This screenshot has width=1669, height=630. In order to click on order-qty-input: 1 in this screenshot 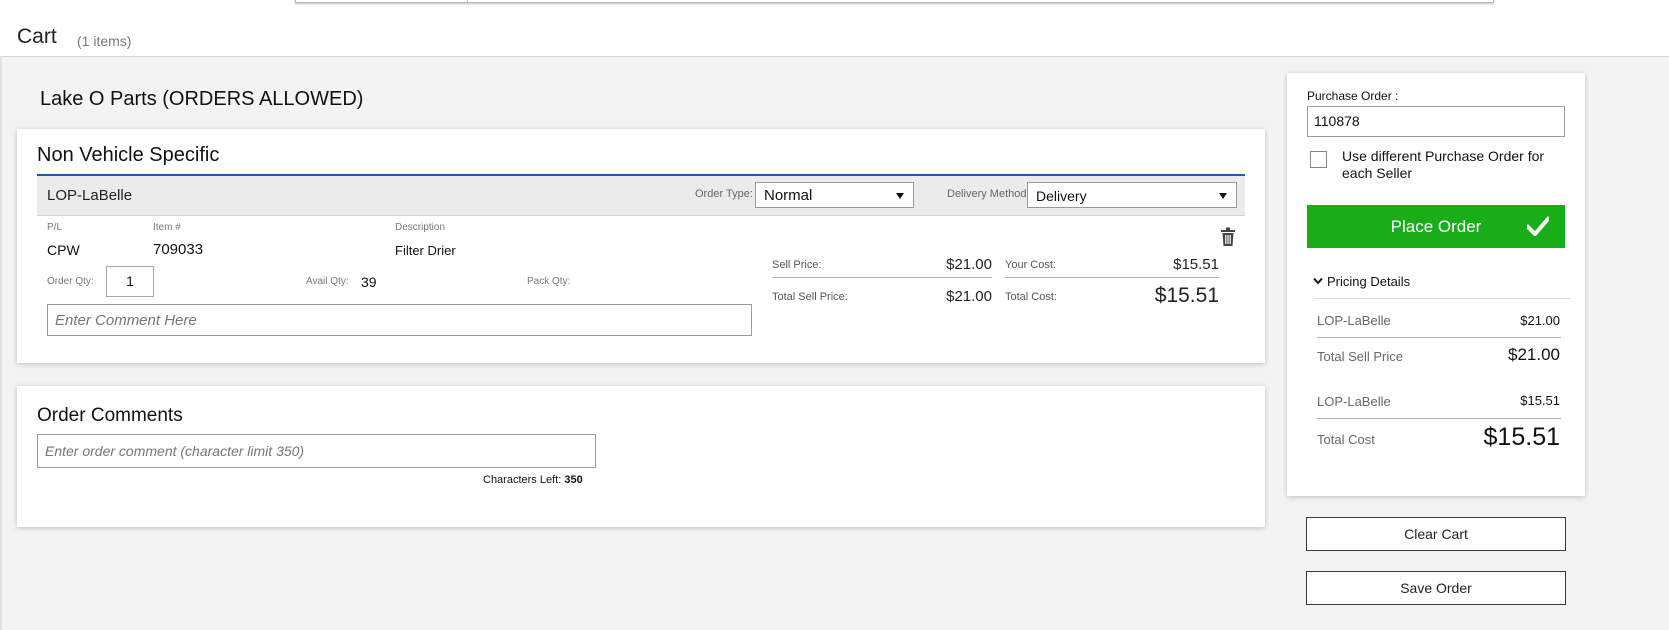, I will do `click(130, 281)`.